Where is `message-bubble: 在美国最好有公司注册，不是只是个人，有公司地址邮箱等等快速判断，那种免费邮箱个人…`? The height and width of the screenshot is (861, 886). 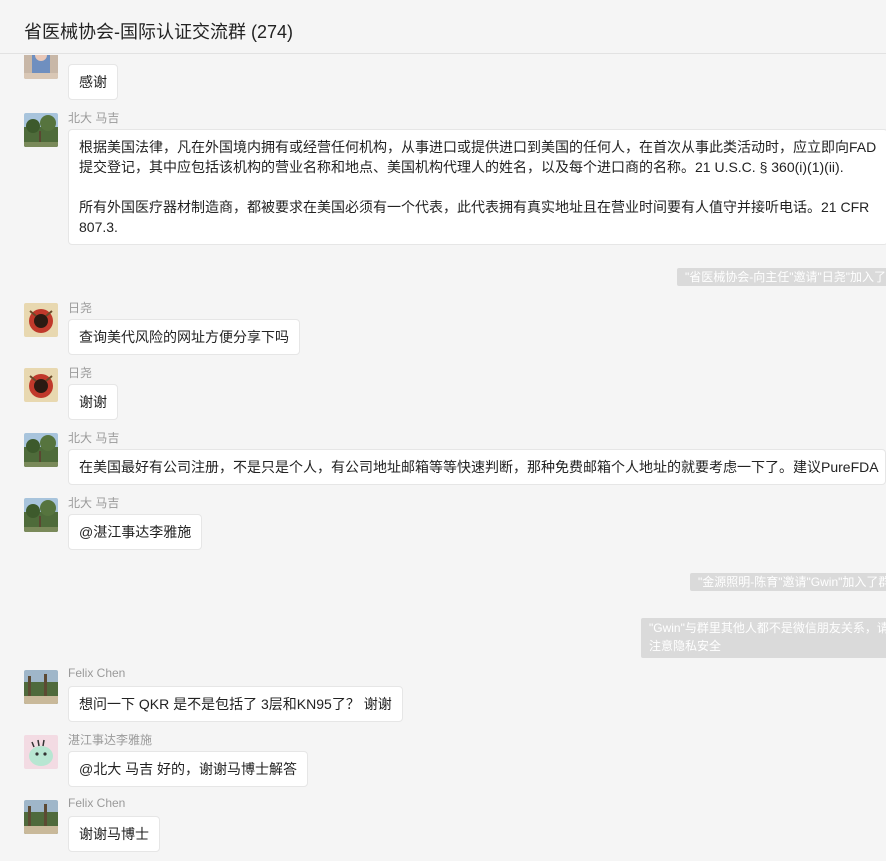 message-bubble: 在美国最好有公司注册，不是只是个人，有公司地址邮箱等等快速判断，那种免费邮箱个人… is located at coordinates (477, 467).